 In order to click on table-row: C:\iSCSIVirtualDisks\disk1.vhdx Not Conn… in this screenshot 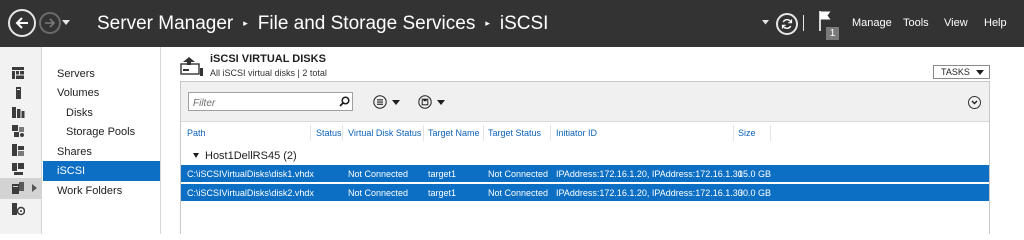, I will do `click(585, 173)`.